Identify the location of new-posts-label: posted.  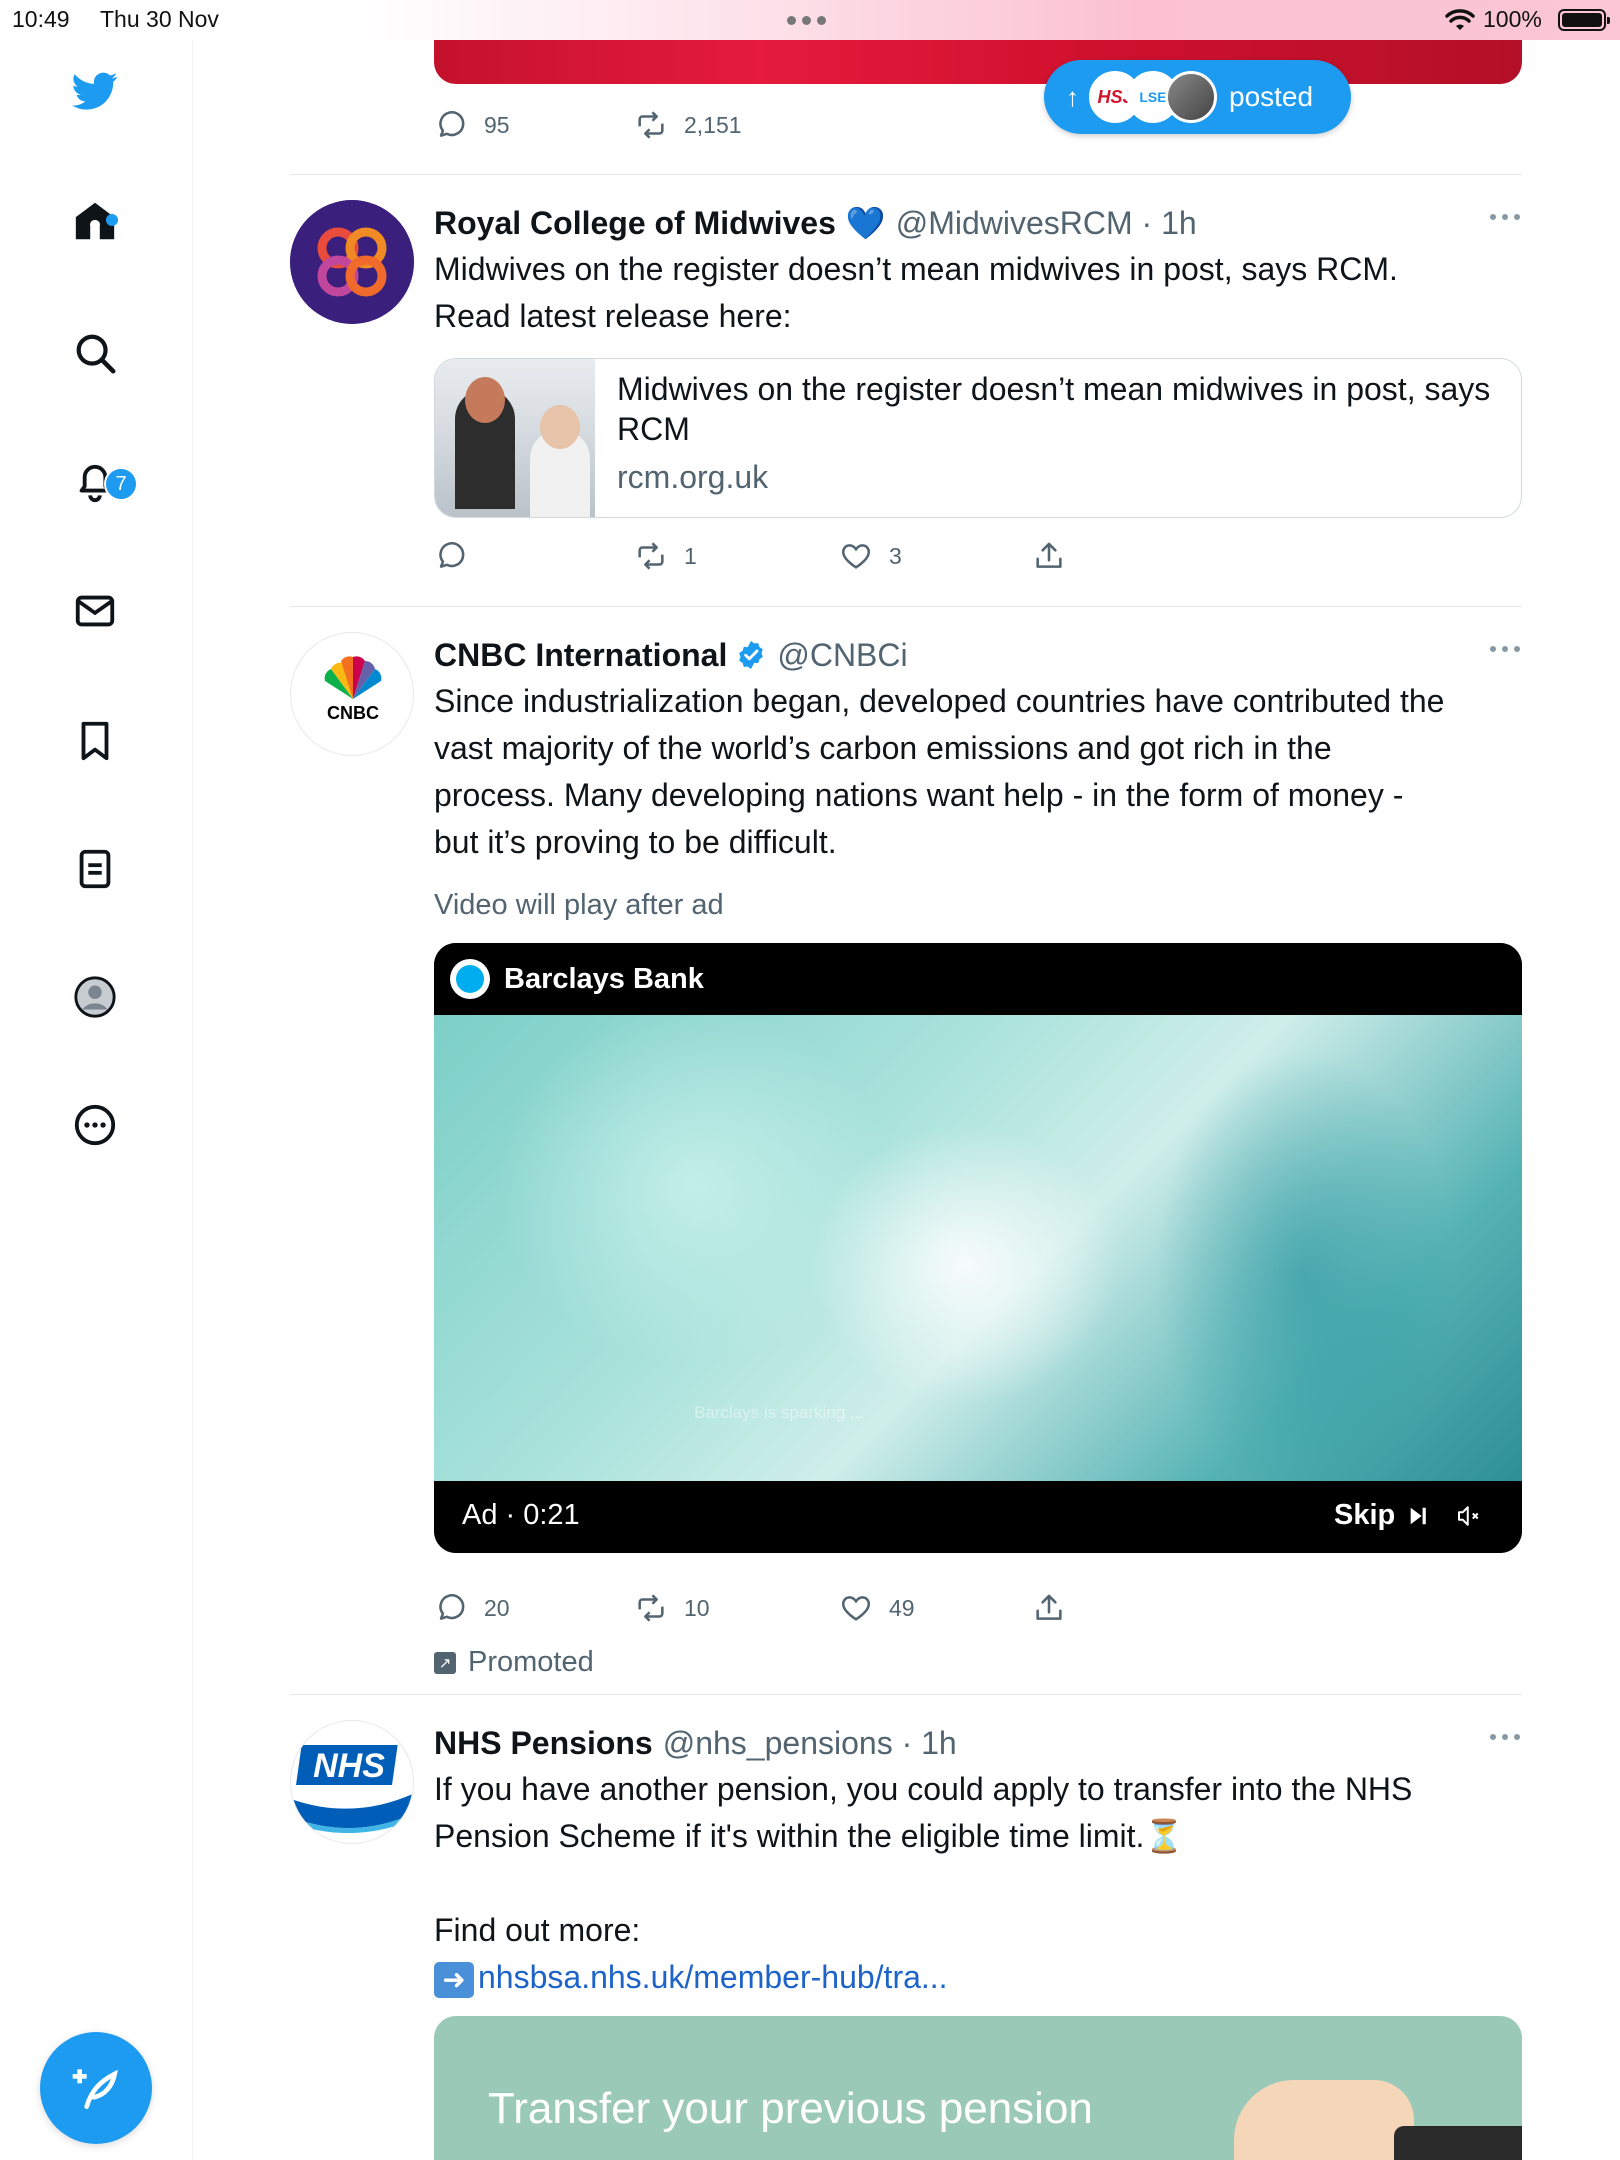
(1271, 96).